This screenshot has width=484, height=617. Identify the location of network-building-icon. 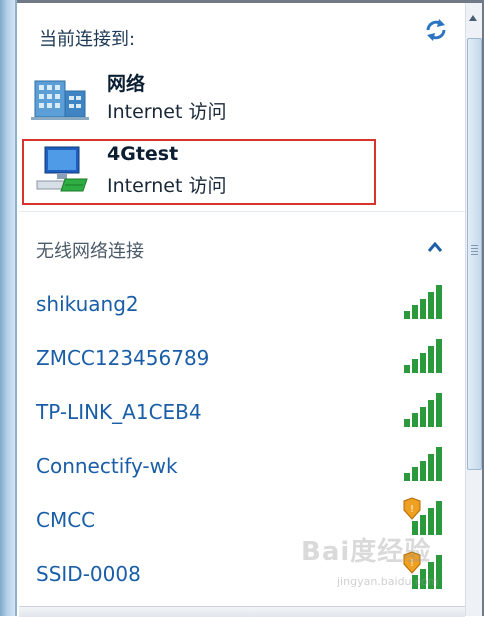
(60, 100).